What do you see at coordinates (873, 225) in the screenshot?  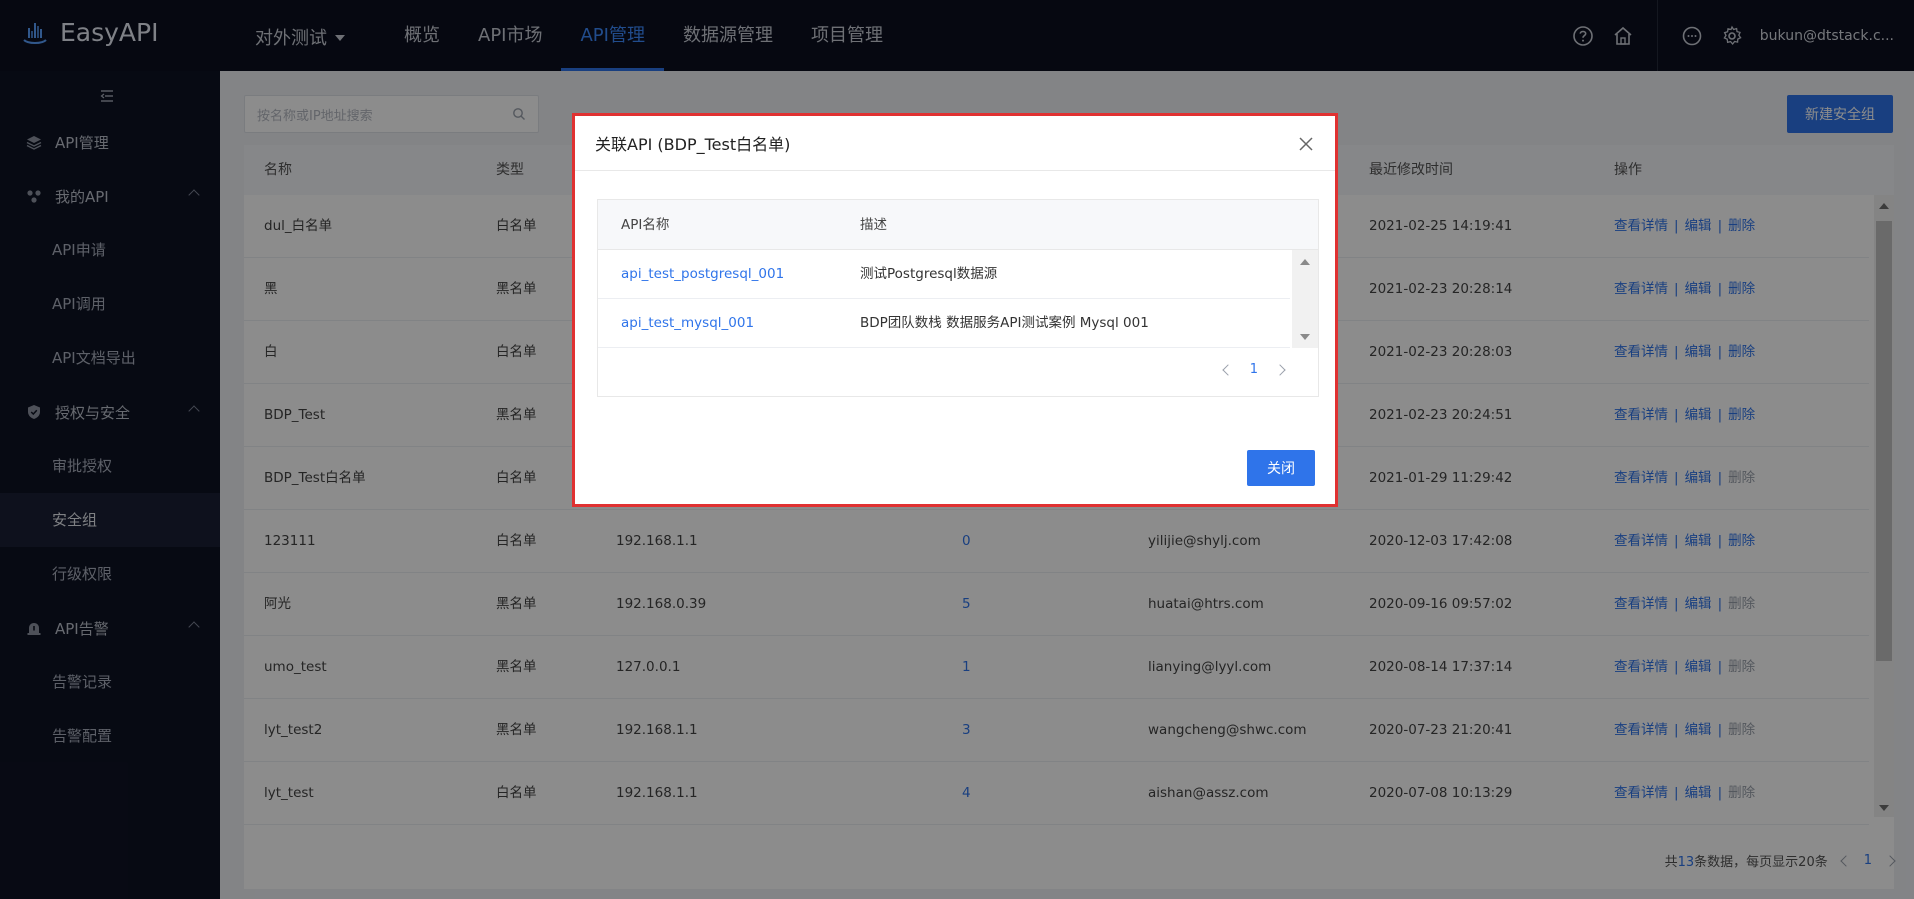 I see `column-header-description: 描述` at bounding box center [873, 225].